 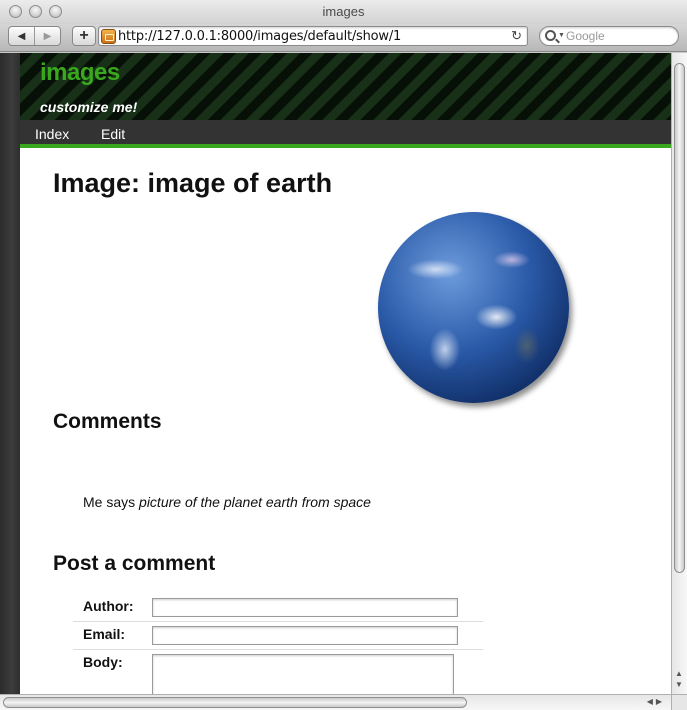 I want to click on email-field, so click(x=305, y=635).